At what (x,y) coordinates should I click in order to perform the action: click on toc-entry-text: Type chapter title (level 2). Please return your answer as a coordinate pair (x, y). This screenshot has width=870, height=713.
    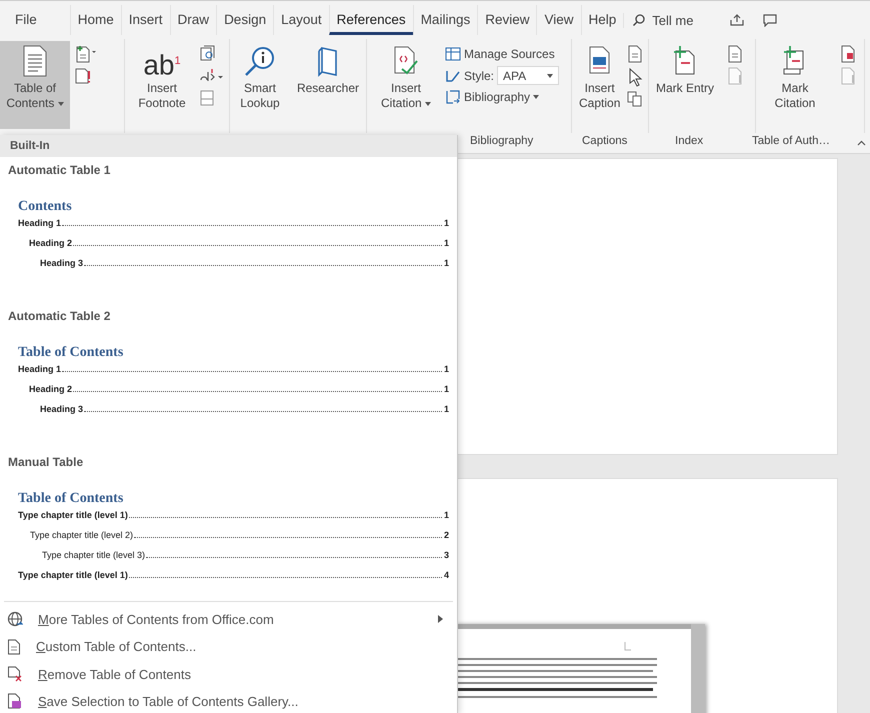
    Looking at the image, I should click on (82, 535).